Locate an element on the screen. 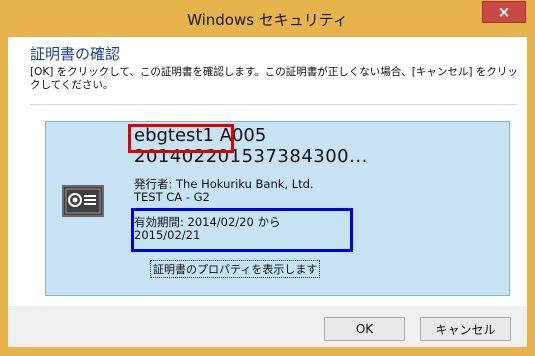 The width and height of the screenshot is (535, 356). certificate-icon is located at coordinates (83, 201).